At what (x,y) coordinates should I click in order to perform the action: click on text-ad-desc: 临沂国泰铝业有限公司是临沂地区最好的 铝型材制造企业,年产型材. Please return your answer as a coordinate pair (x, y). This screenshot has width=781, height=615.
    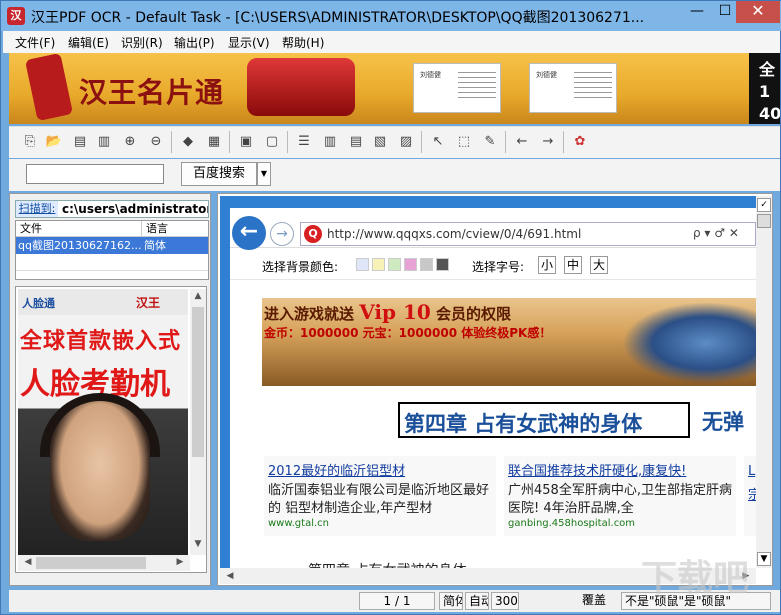
    Looking at the image, I should click on (379, 499).